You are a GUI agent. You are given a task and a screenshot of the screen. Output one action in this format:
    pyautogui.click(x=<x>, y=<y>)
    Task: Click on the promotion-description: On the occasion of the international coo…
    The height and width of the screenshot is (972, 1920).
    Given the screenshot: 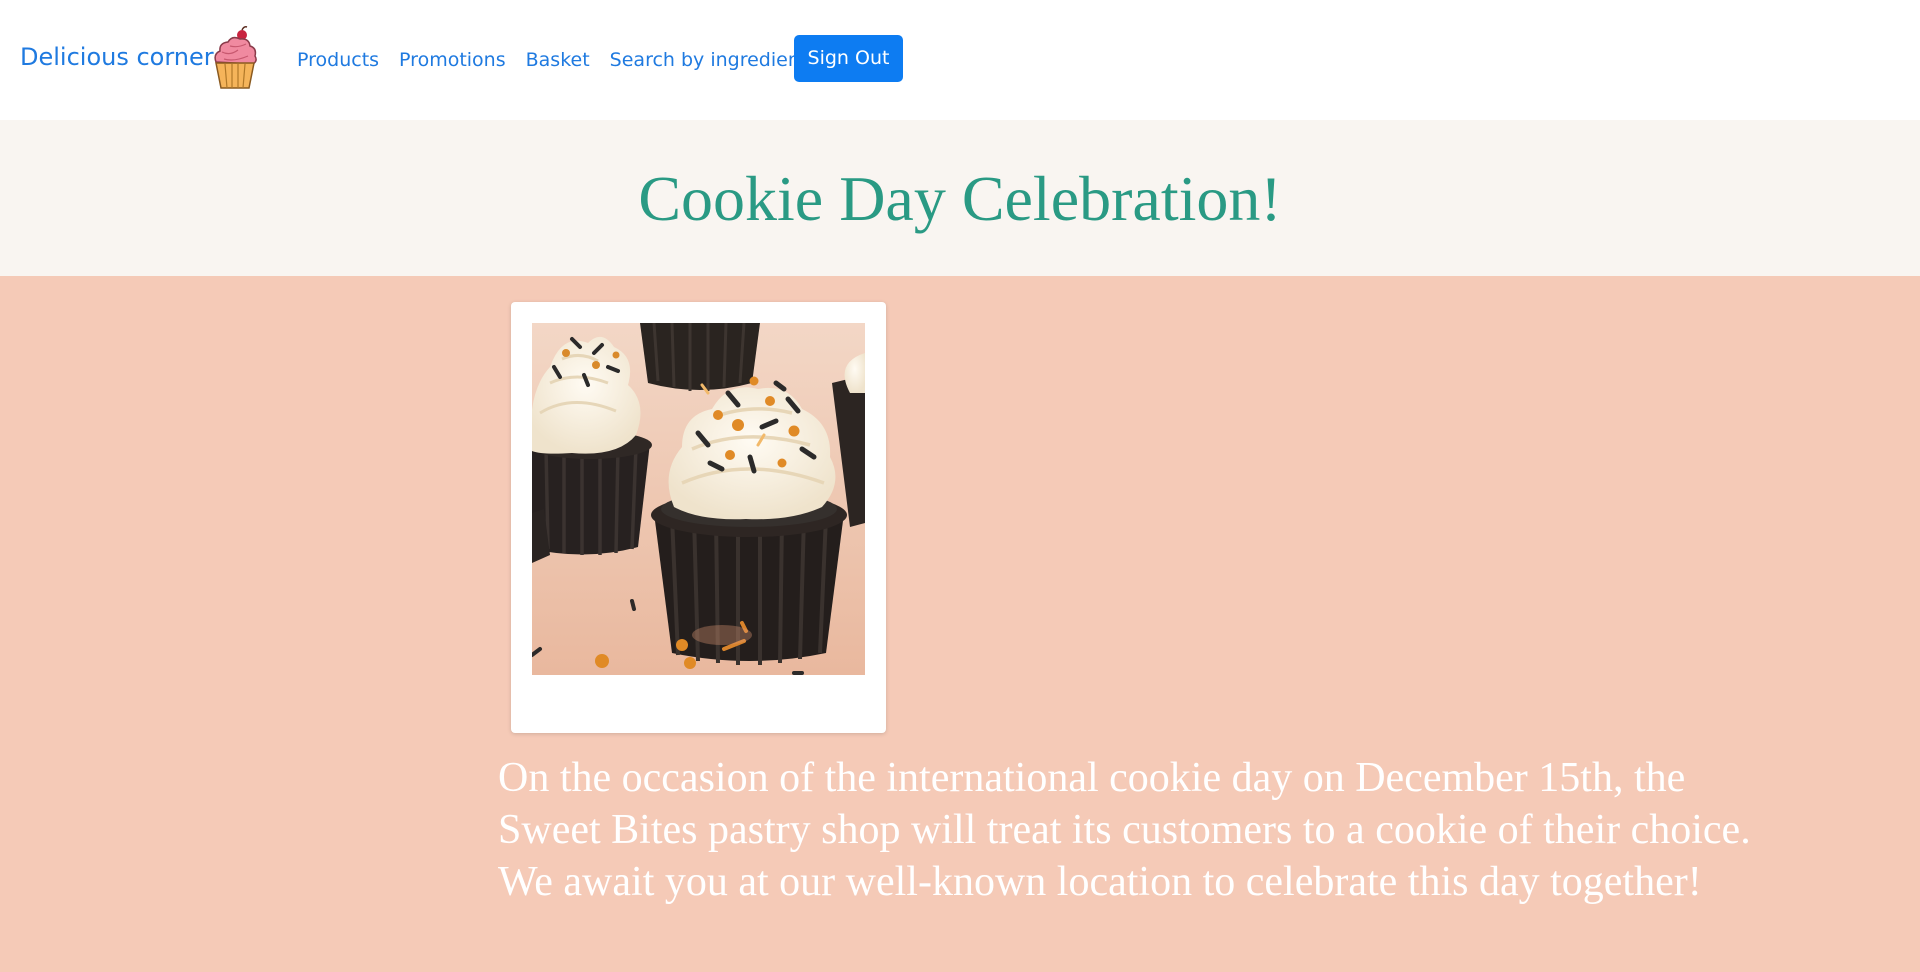 What is the action you would take?
    pyautogui.click(x=1124, y=830)
    